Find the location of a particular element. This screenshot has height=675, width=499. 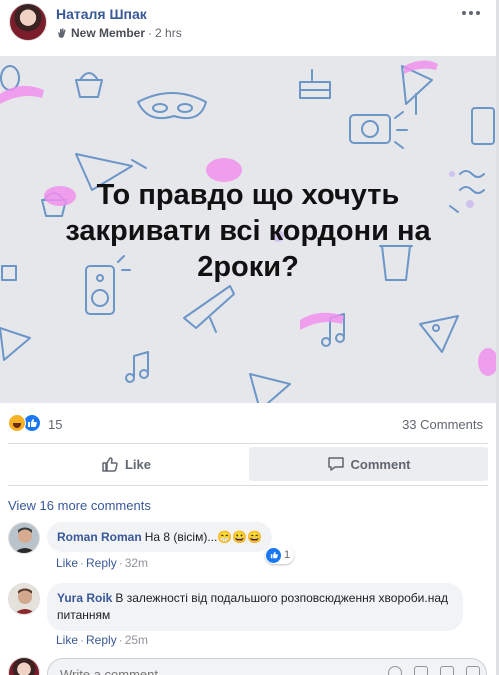

post-meta: New Member · 2 hrs is located at coordinates (119, 33).